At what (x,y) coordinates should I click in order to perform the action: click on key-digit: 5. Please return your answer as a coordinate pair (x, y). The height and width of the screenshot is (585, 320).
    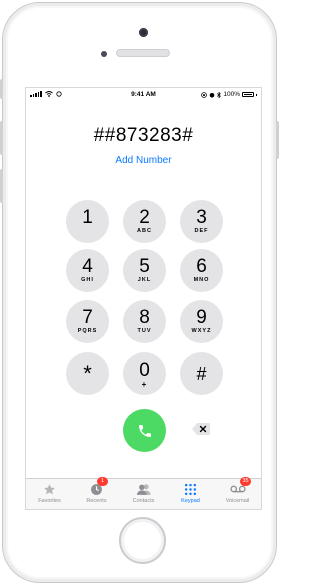
    Looking at the image, I should click on (144, 266).